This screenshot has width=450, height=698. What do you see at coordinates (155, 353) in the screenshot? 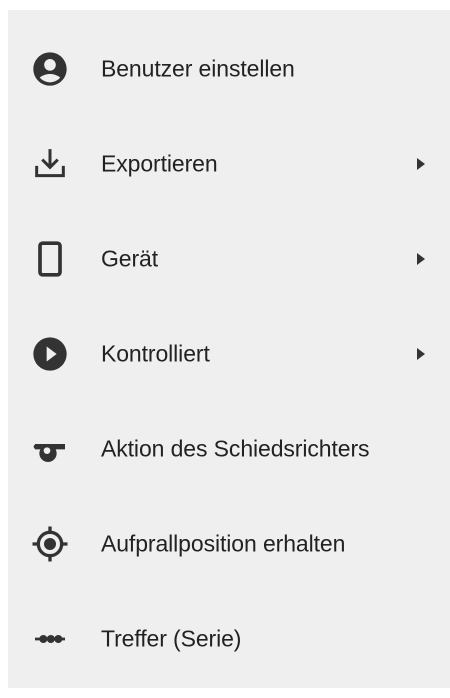
I see `menu-item-label: Kontrolliert` at bounding box center [155, 353].